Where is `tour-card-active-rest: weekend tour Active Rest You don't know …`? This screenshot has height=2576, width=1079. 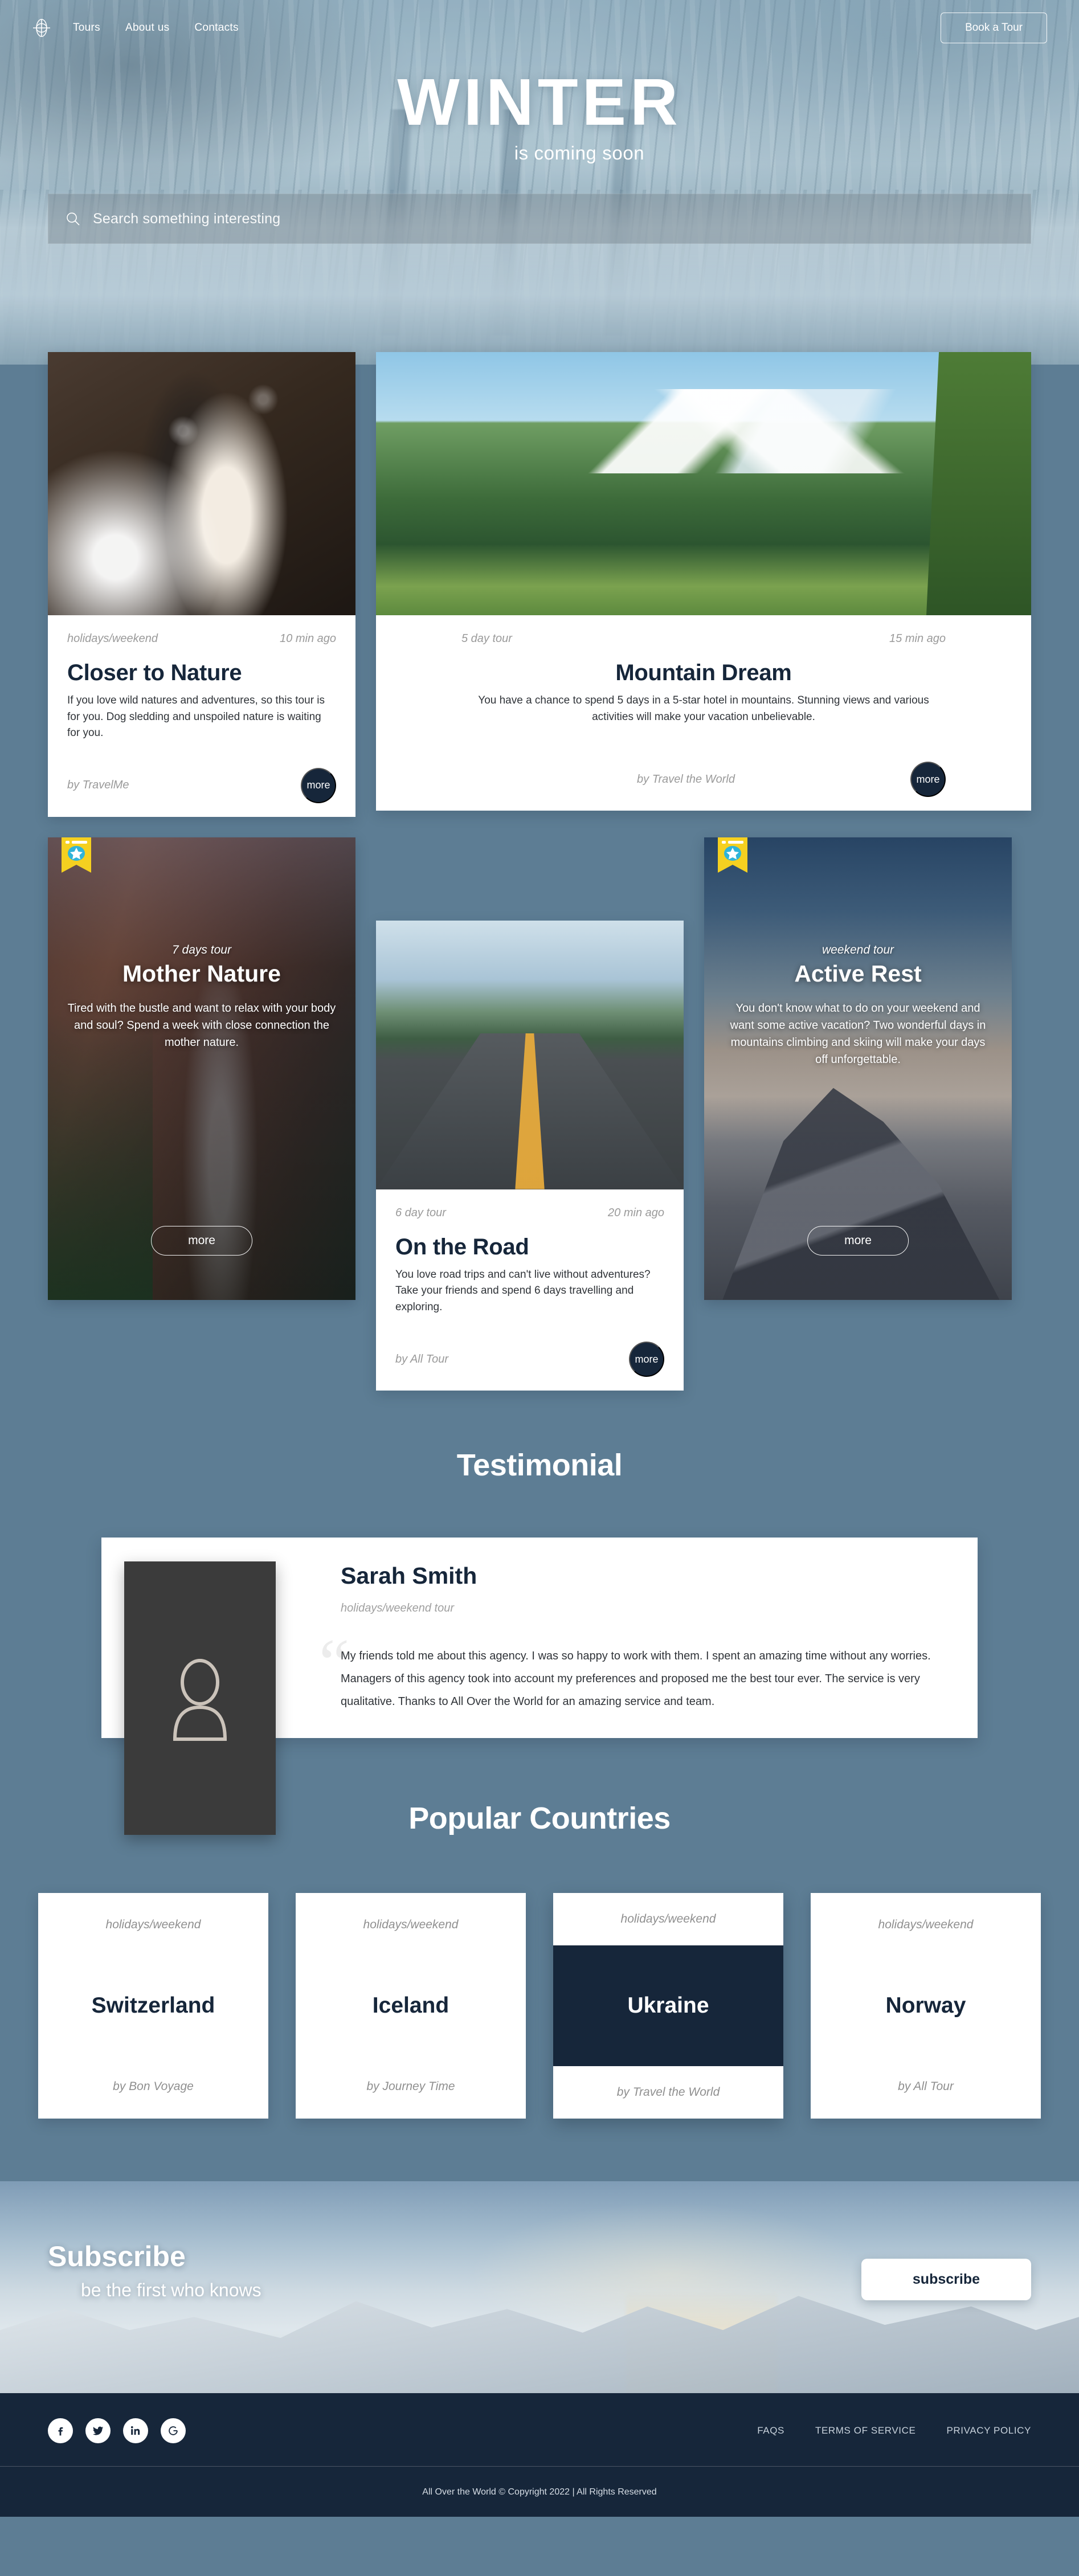 tour-card-active-rest: weekend tour Active Rest You don't know … is located at coordinates (858, 1068).